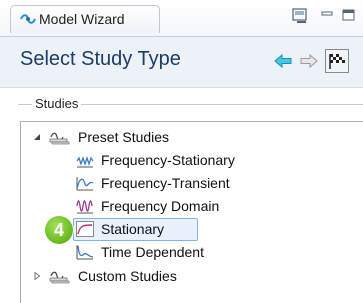  Describe the element at coordinates (37, 276) in the screenshot. I see `expand-triangle-icon` at that location.